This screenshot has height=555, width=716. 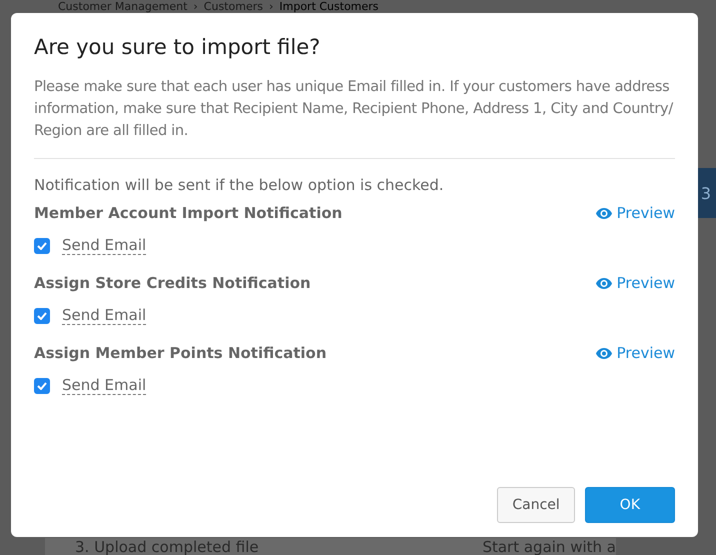 What do you see at coordinates (172, 283) in the screenshot?
I see `notification-title: Assign Store Credits Notification` at bounding box center [172, 283].